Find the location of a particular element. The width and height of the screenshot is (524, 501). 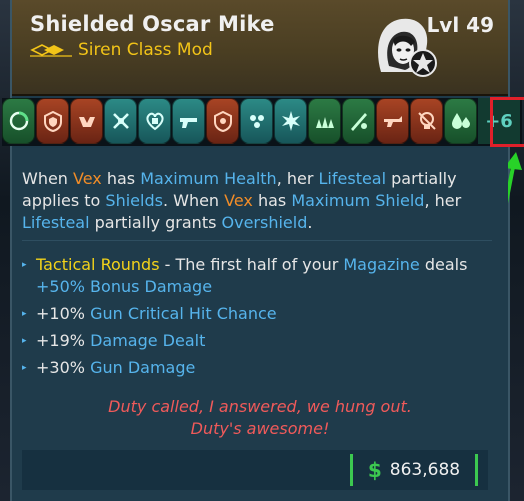

stat-gun-crit: ▸ +10% Gun Critical Hit Chance is located at coordinates (149, 313).